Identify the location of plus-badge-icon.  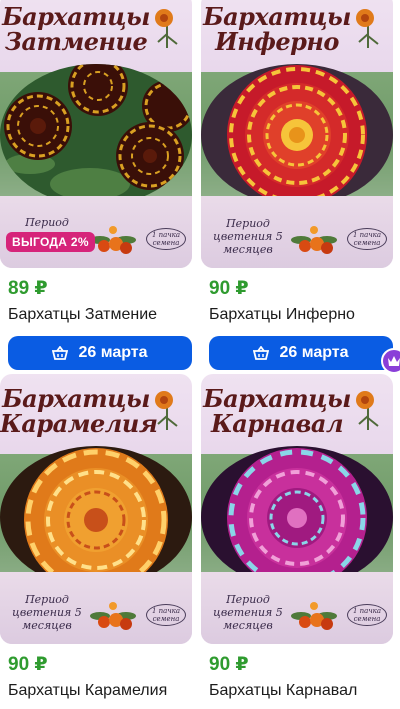
(390, 361).